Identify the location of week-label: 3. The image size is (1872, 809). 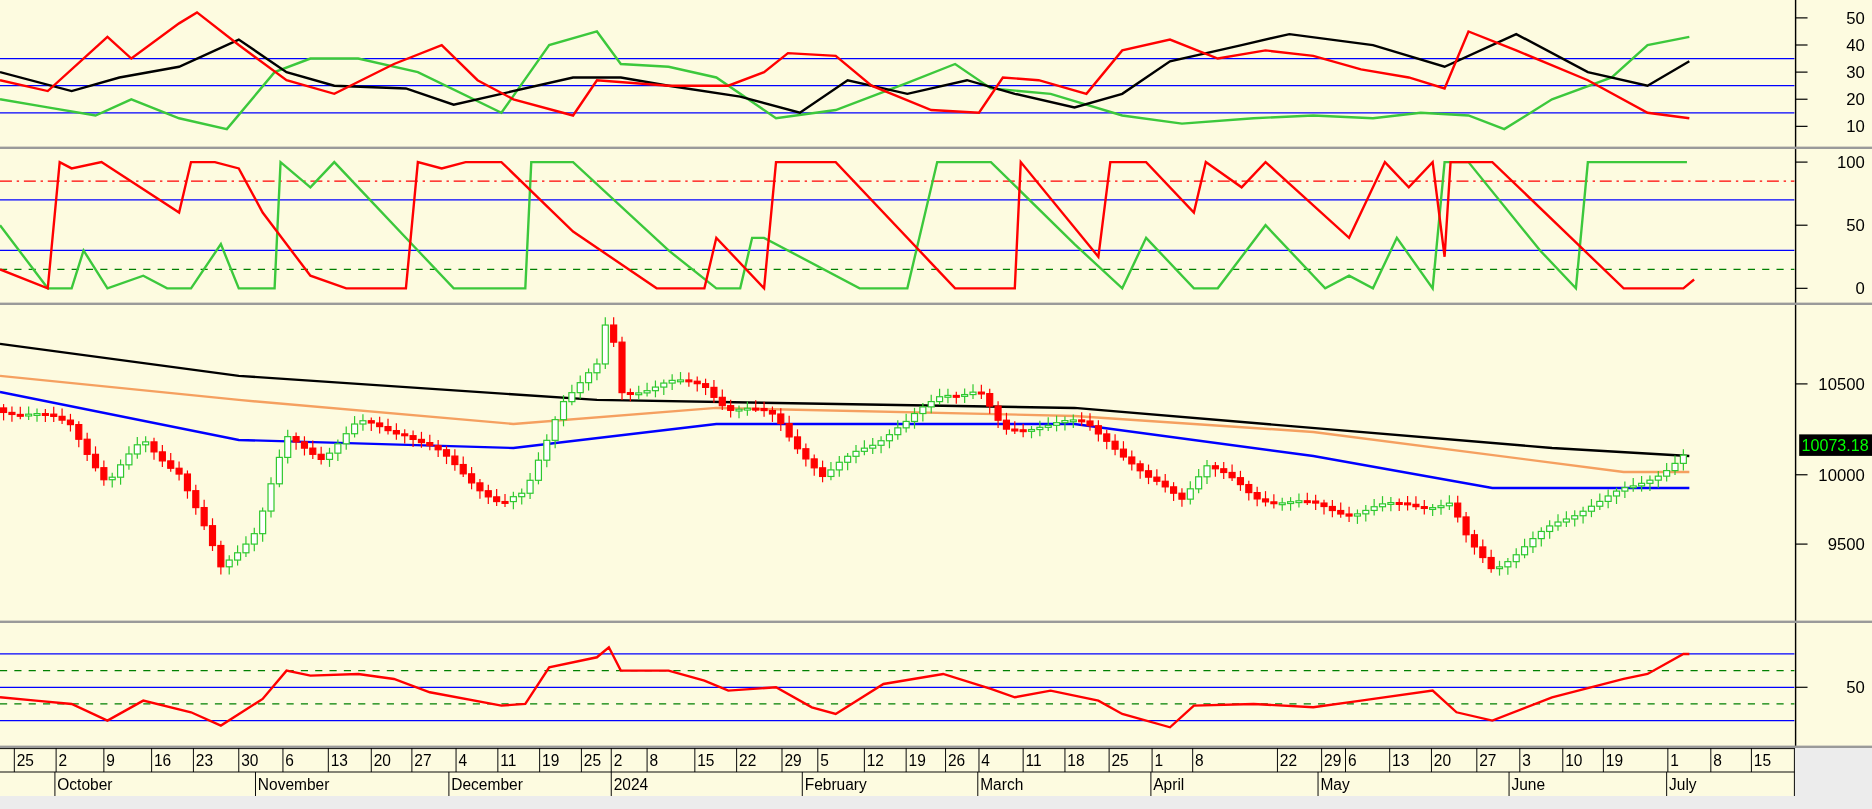
(1526, 760).